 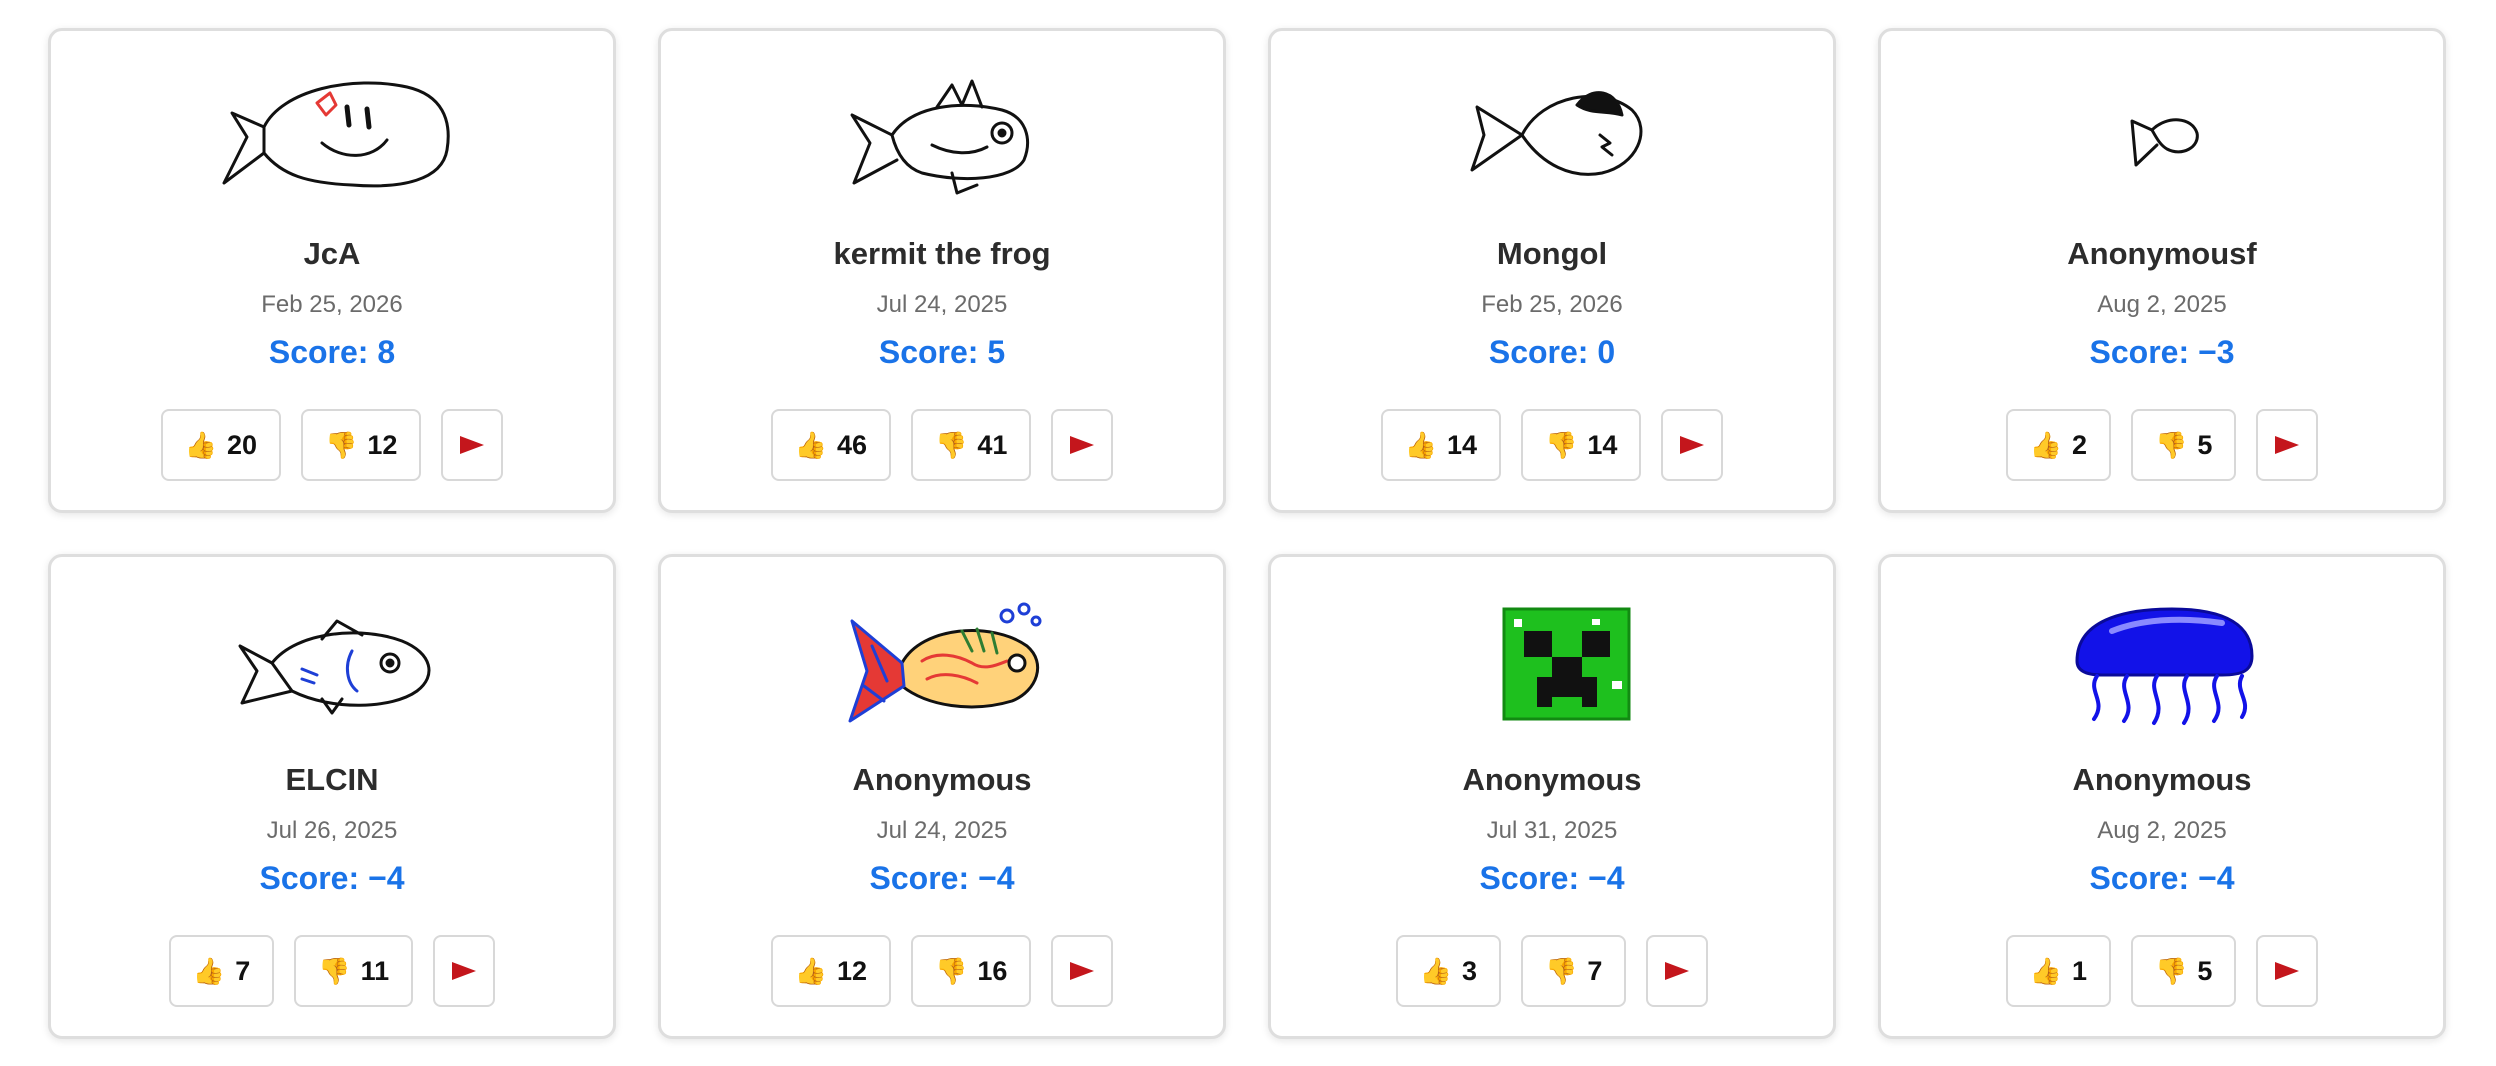 I want to click on vote-actions: 👍 14 👎 14, so click(x=1552, y=445).